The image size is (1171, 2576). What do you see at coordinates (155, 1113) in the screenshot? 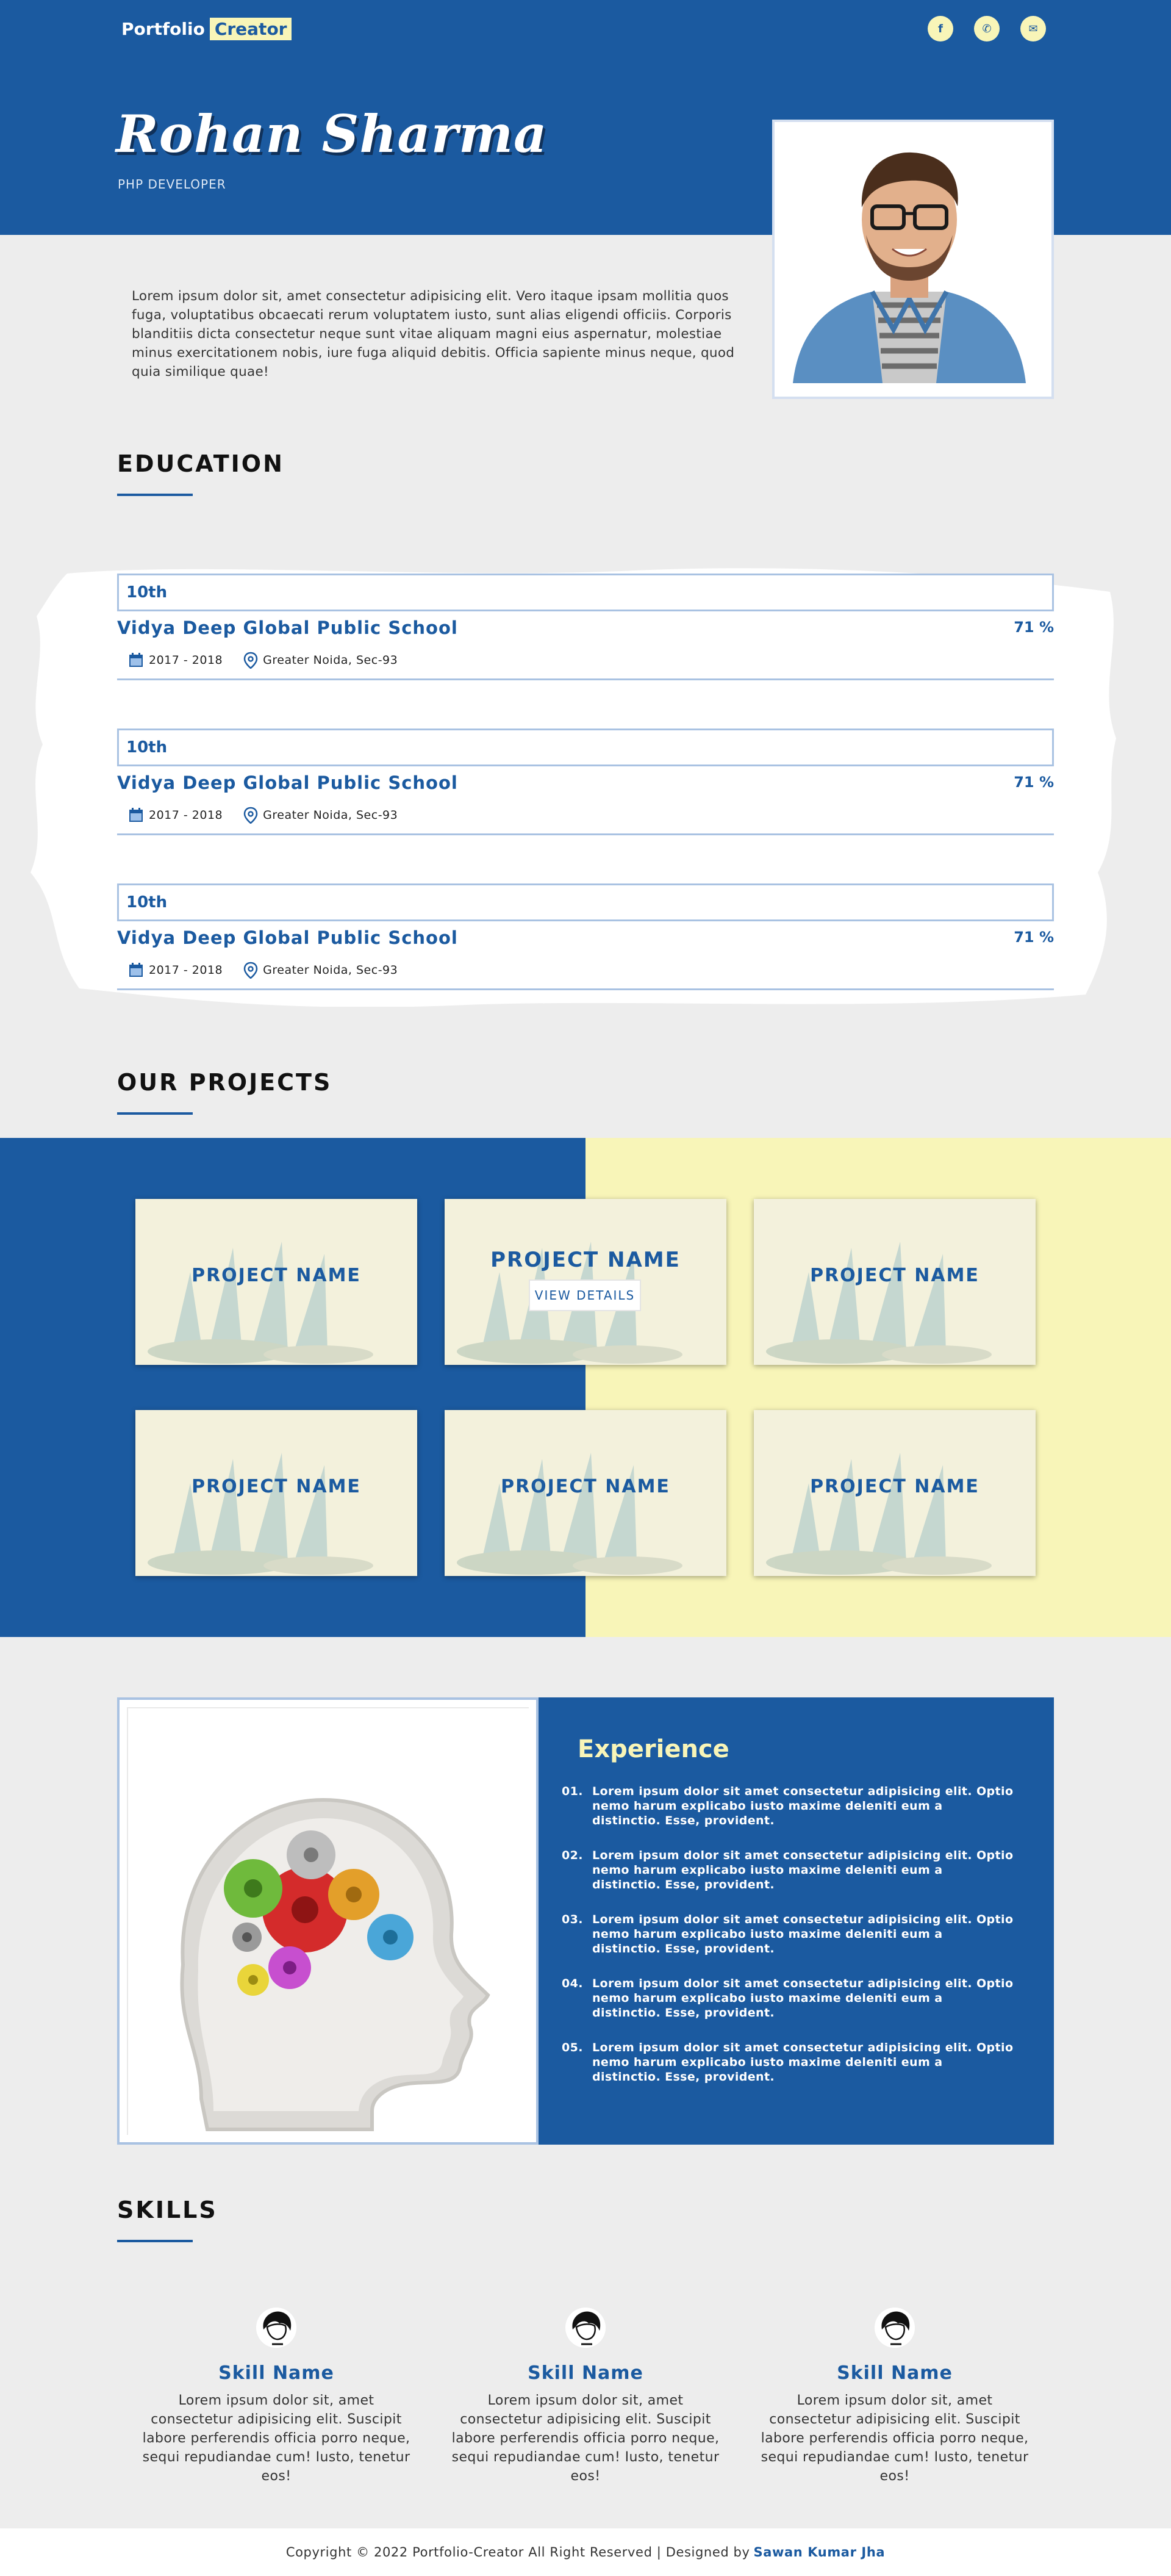
I see `projects-heading-underline` at bounding box center [155, 1113].